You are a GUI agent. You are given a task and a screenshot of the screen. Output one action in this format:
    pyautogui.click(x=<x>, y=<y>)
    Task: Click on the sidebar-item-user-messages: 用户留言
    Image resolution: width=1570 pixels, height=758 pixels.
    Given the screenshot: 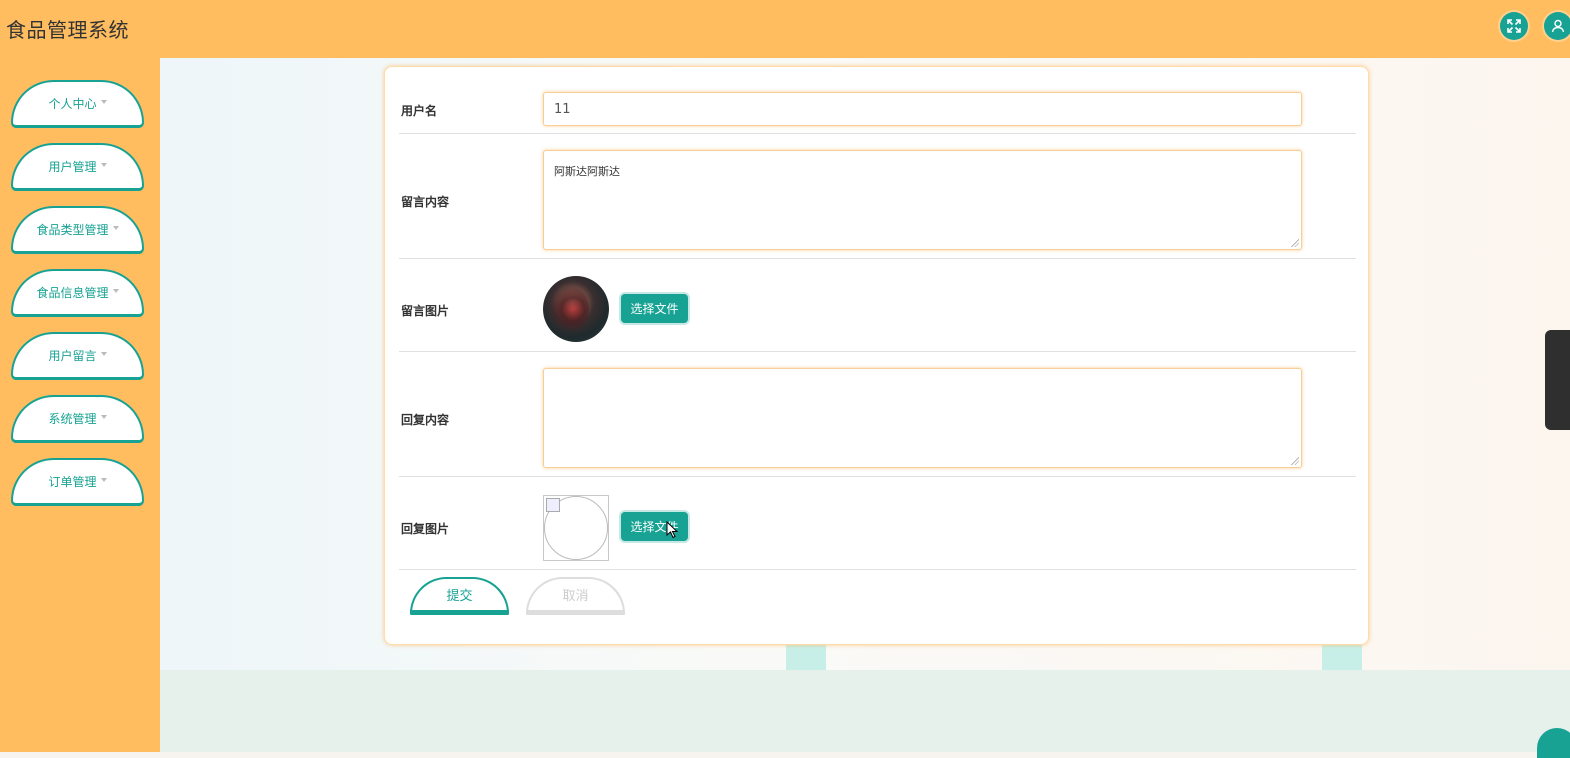 What is the action you would take?
    pyautogui.click(x=77, y=356)
    